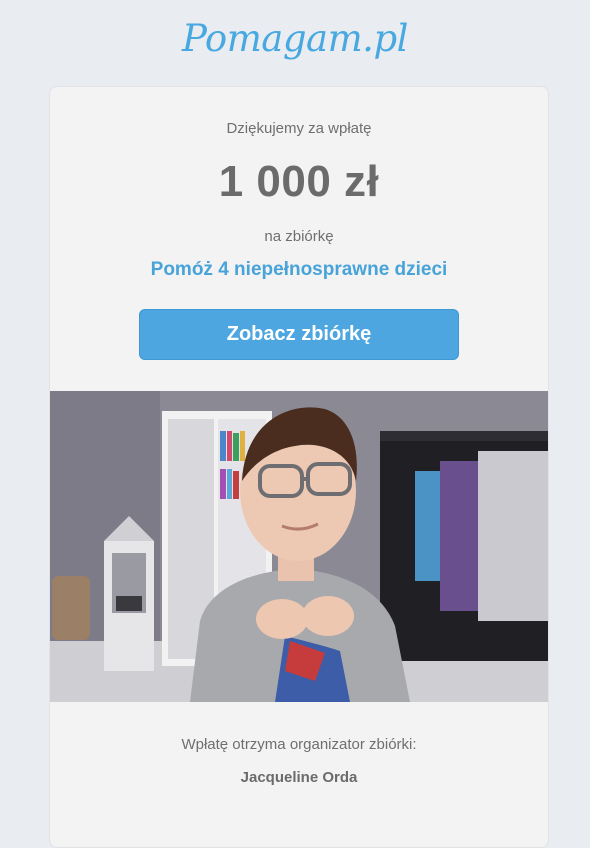 This screenshot has height=848, width=590. Describe the element at coordinates (295, 39) in the screenshot. I see `pomagam-logo: Pomagam.pl` at that location.